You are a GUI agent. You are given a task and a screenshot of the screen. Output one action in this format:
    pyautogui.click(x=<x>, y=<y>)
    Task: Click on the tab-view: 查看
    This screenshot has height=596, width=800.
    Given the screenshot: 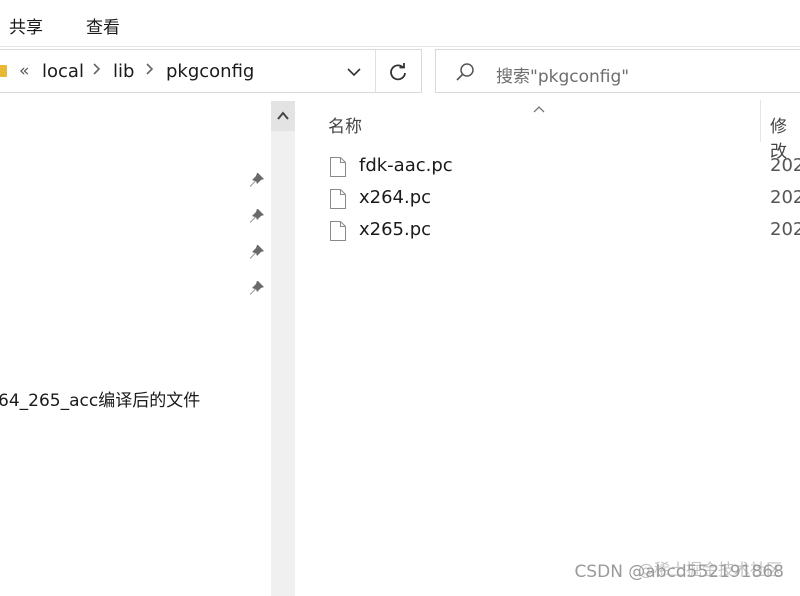 What is the action you would take?
    pyautogui.click(x=103, y=25)
    